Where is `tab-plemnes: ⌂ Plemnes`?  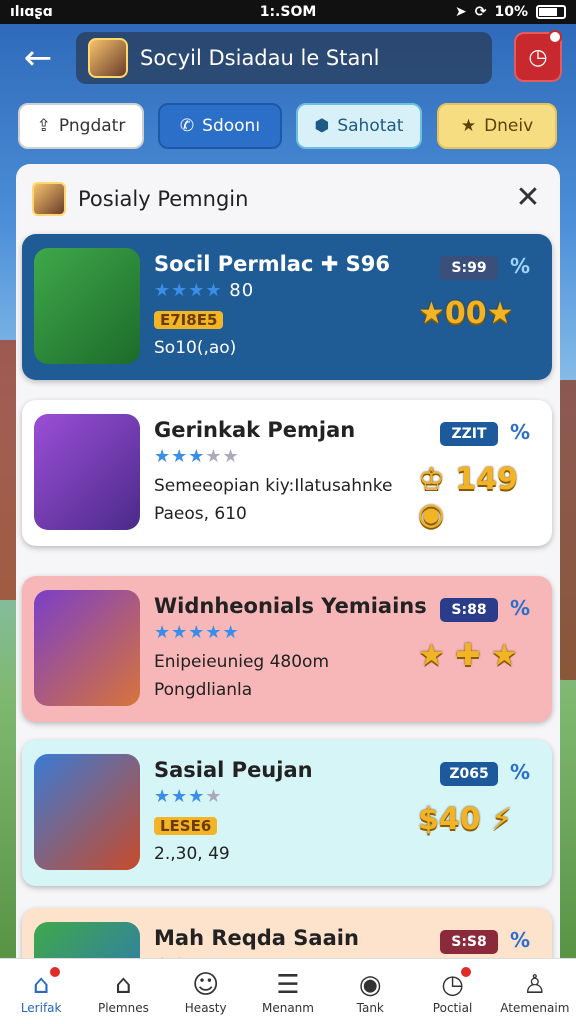
tab-plemnes: ⌂ Plemnes is located at coordinates (123, 991).